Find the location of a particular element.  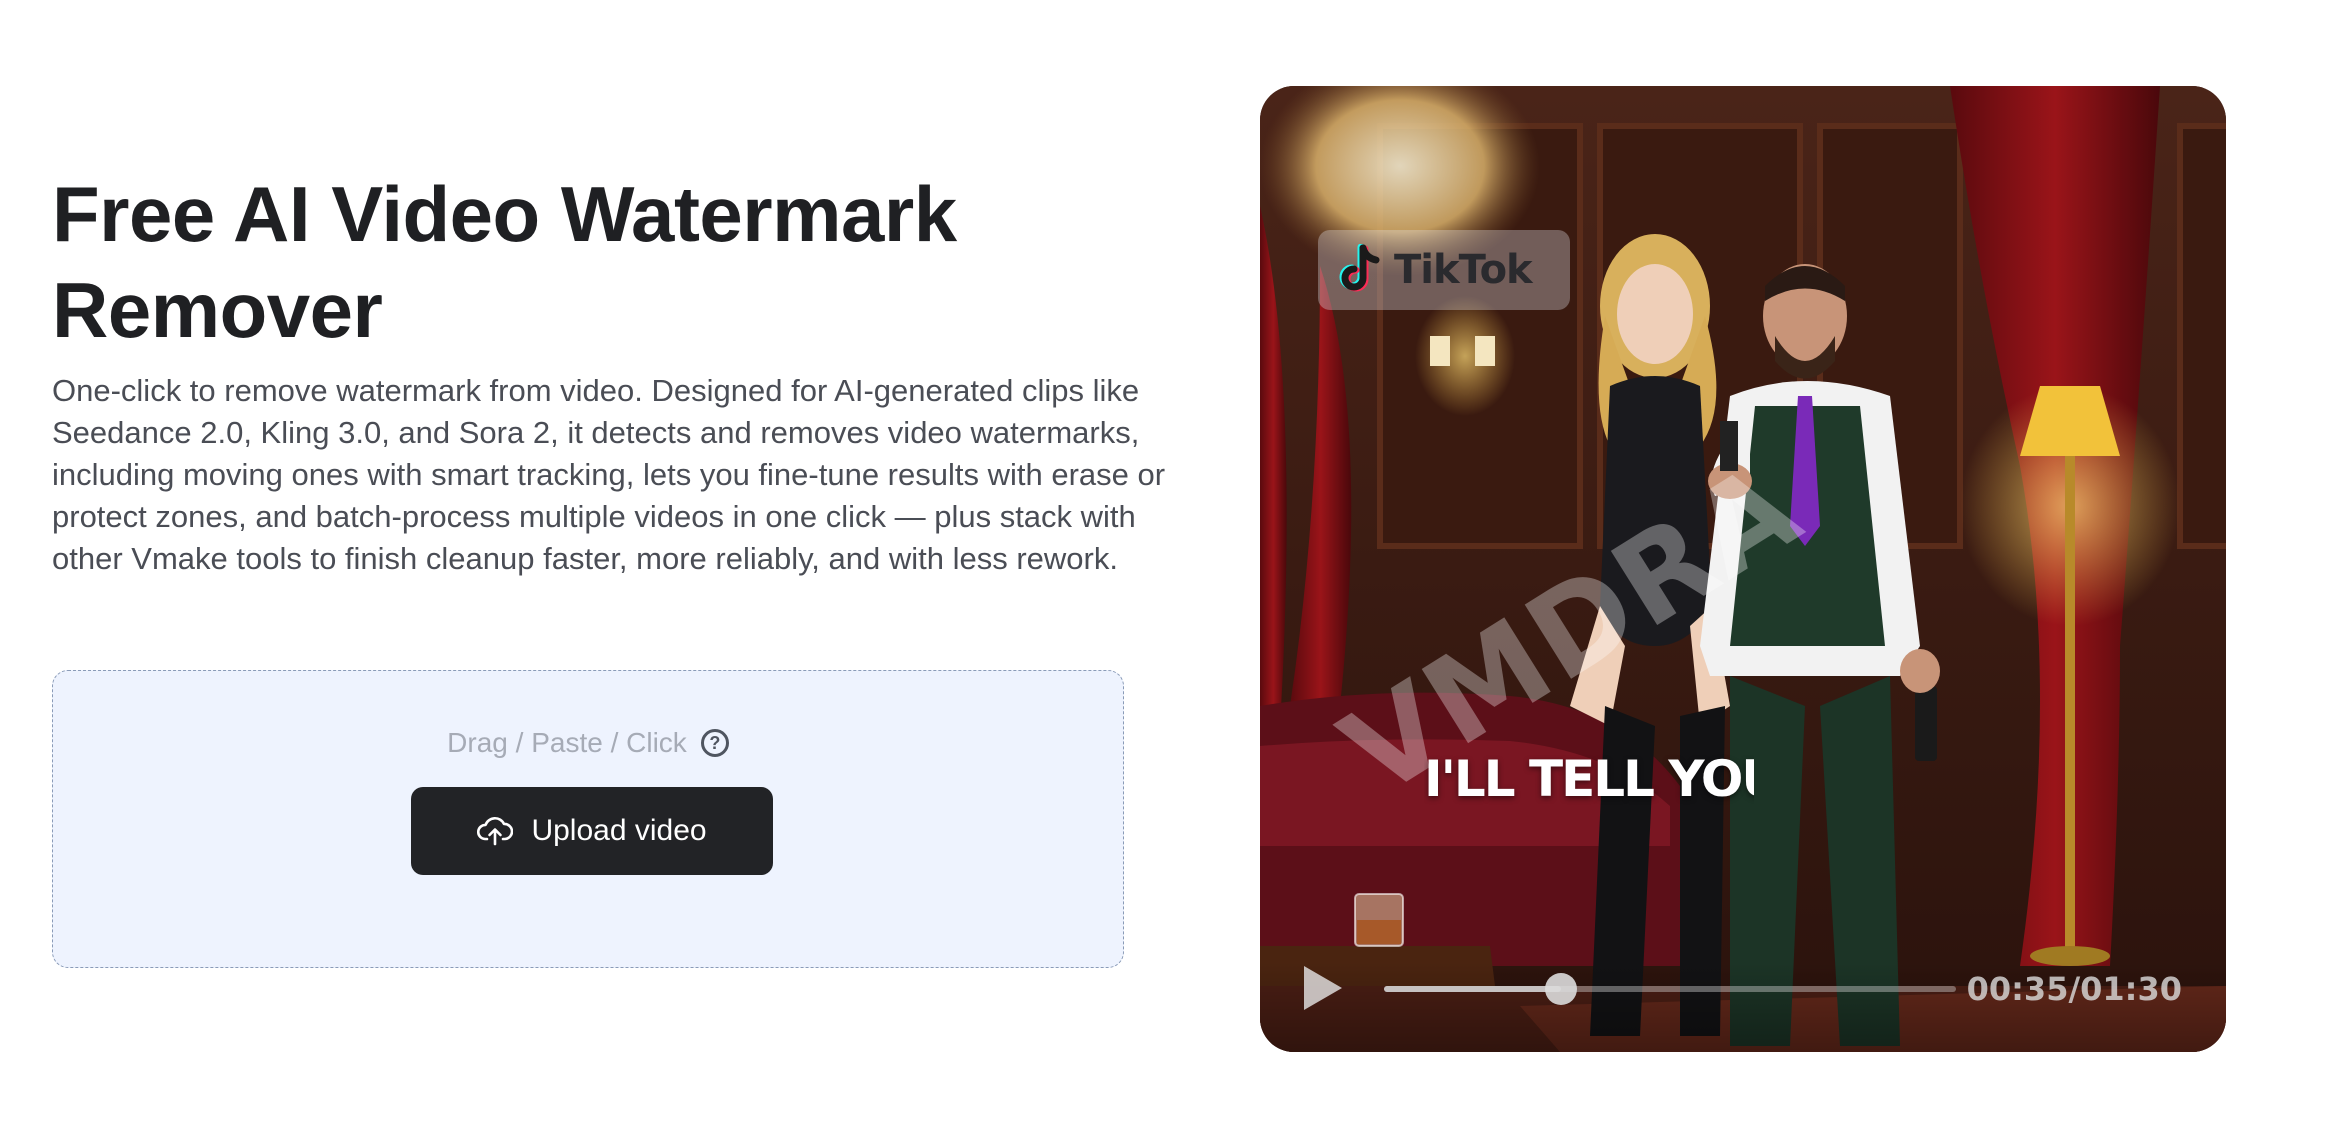

tiktok-watermark-text: TikTok is located at coordinates (1463, 270).